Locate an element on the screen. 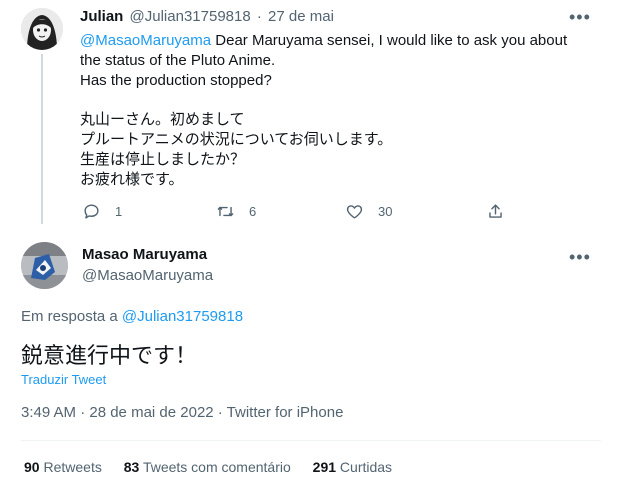 This screenshot has height=493, width=620. thread-line is located at coordinates (42, 139).